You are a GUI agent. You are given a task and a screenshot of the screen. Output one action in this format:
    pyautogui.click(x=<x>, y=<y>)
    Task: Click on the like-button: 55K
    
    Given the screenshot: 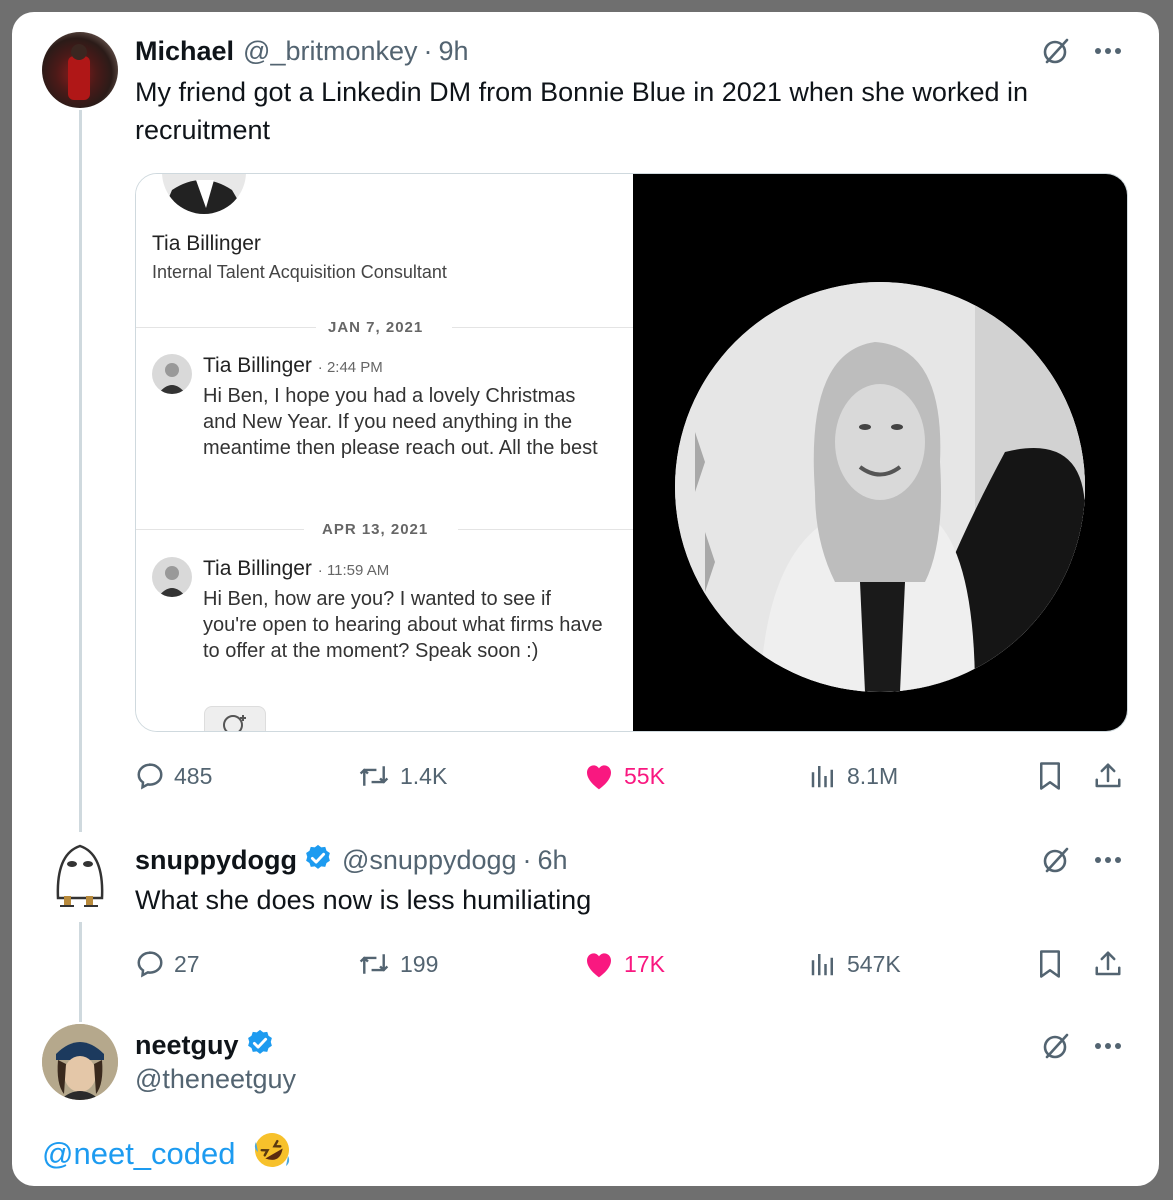 What is the action you would take?
    pyautogui.click(x=624, y=776)
    